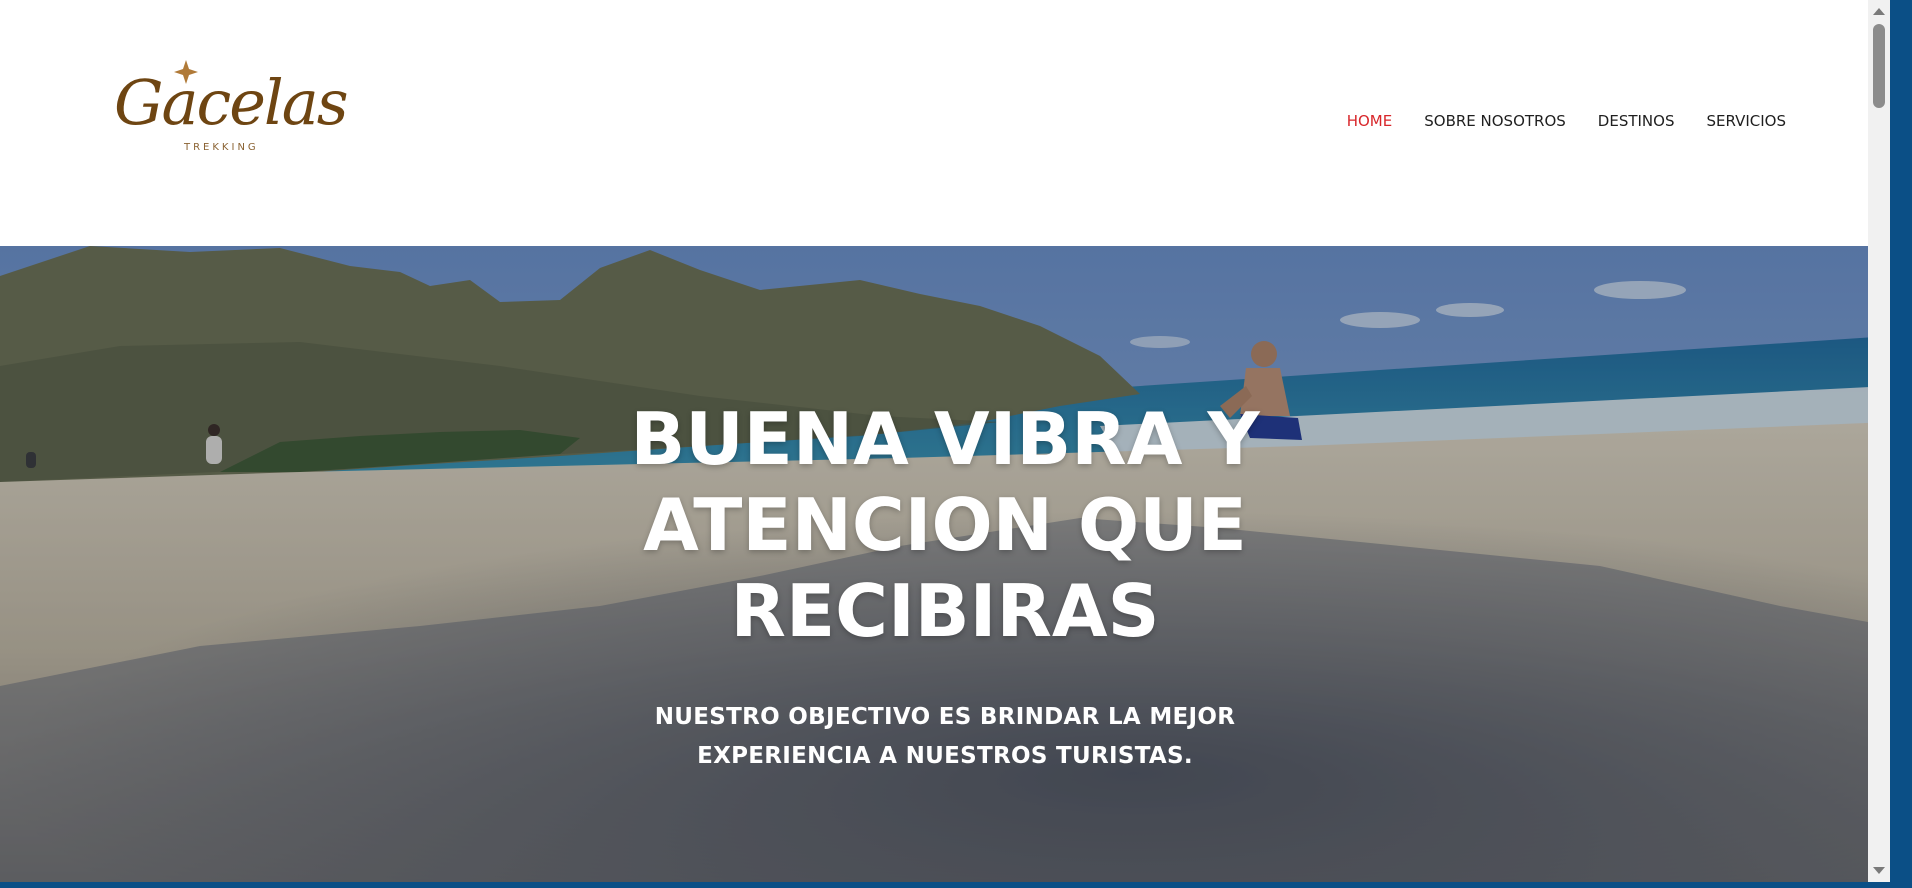 Image resolution: width=1912 pixels, height=888 pixels. I want to click on nav-item-destinos: DESTINOS, so click(1636, 121).